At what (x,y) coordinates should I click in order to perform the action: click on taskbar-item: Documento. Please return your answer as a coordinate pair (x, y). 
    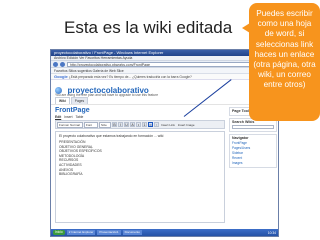
    Looking at the image, I should click on (132, 232).